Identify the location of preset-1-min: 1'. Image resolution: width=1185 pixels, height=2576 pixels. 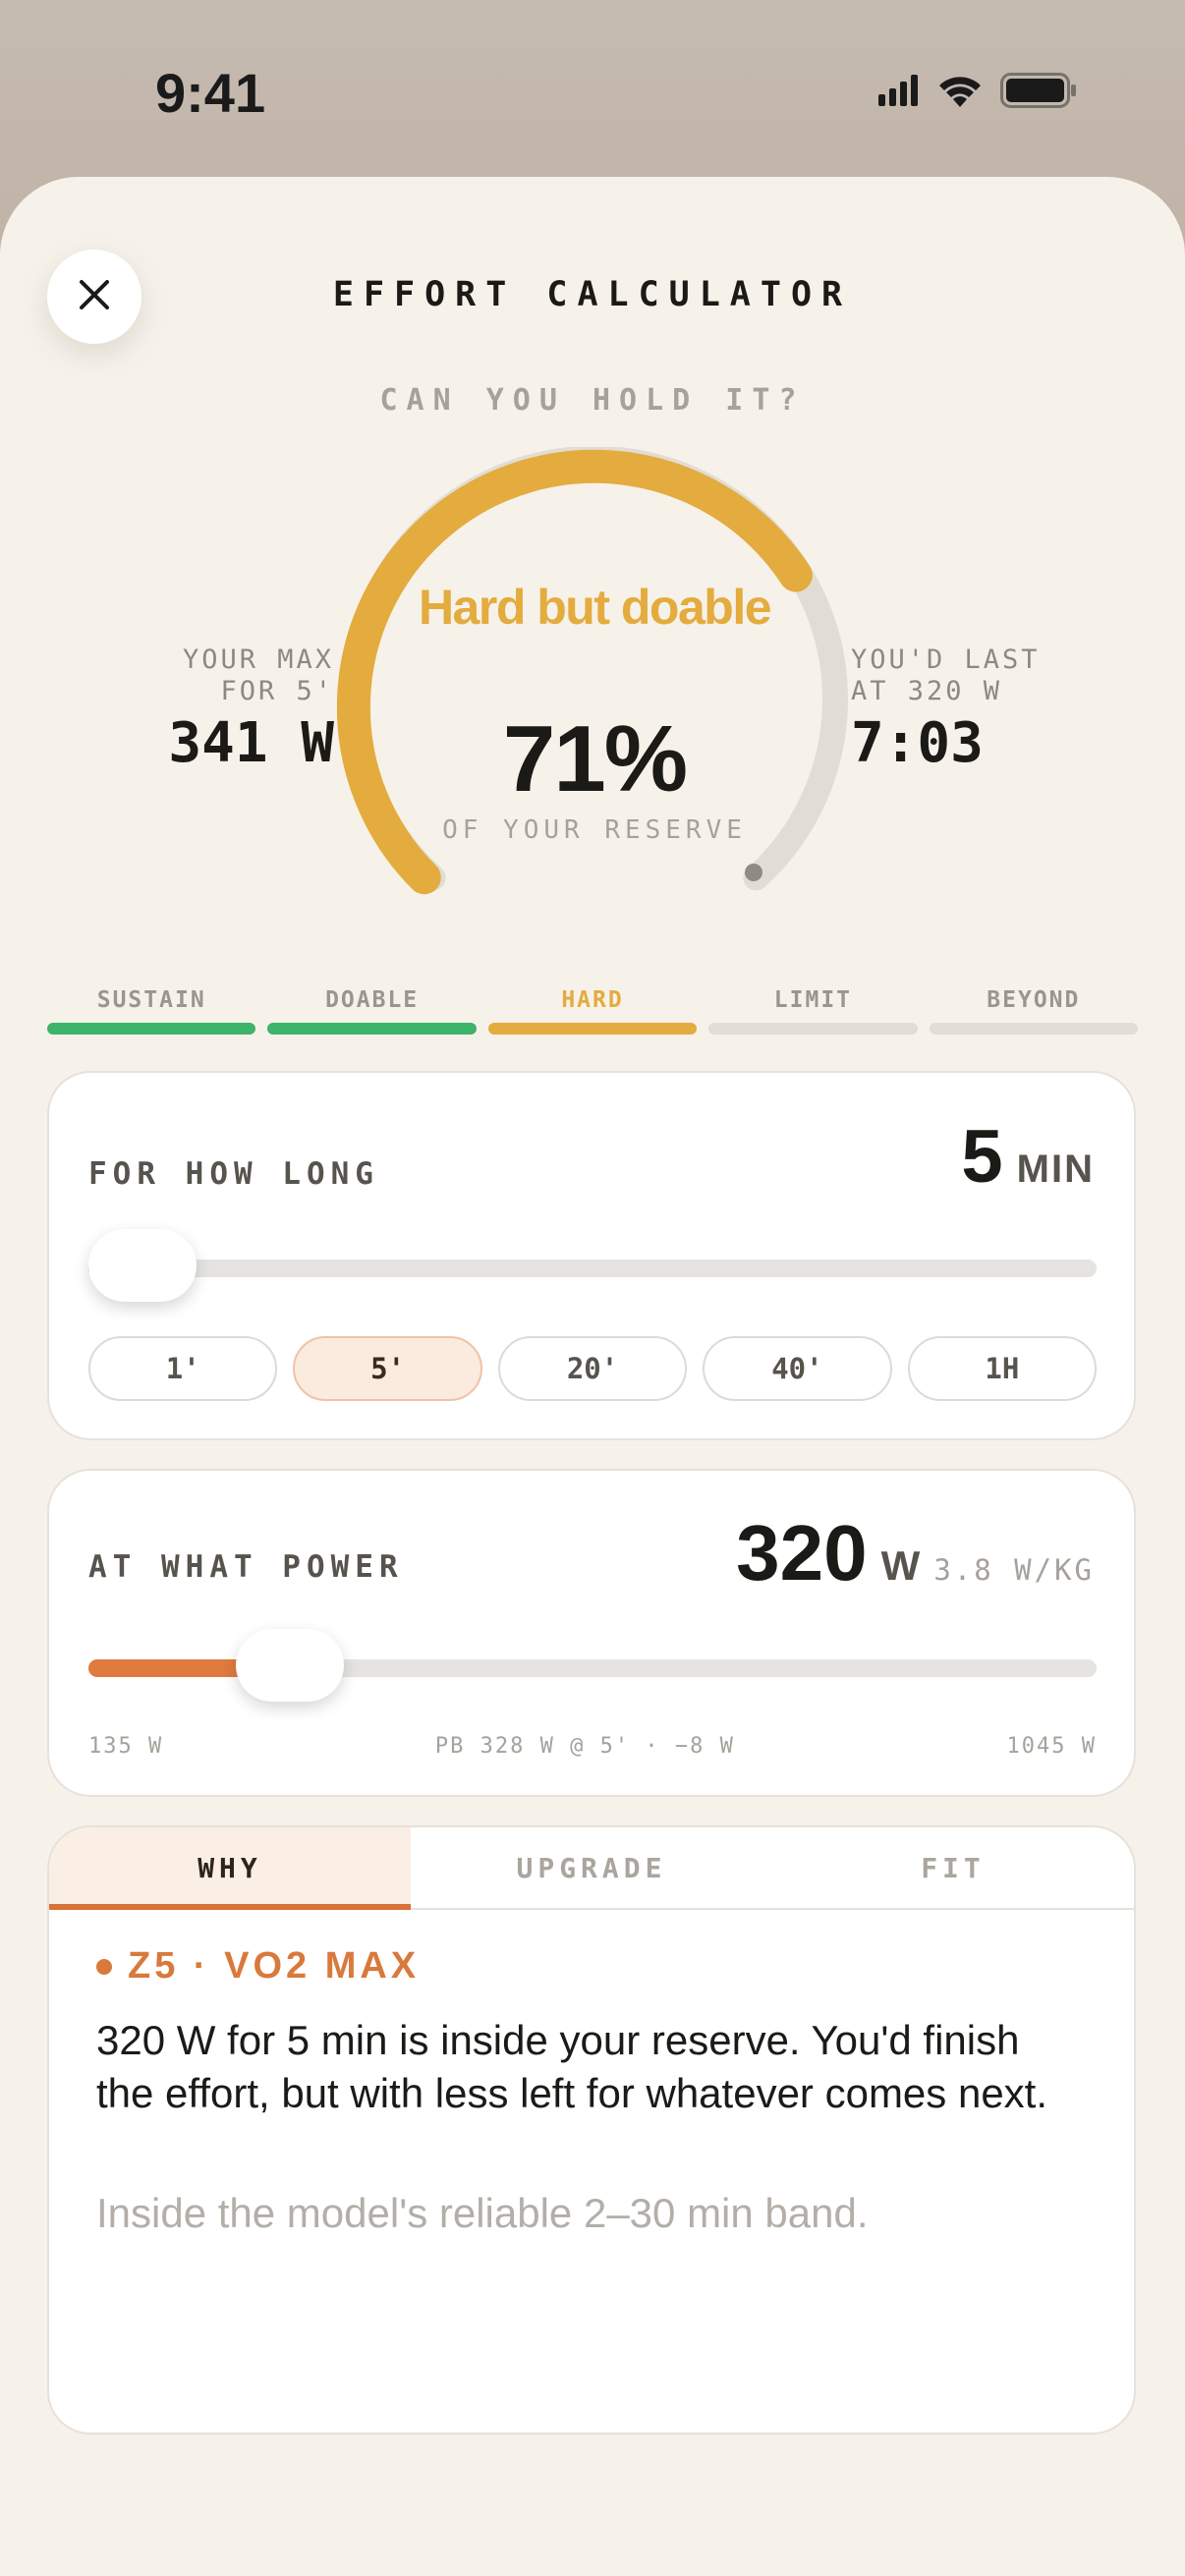
(183, 1368).